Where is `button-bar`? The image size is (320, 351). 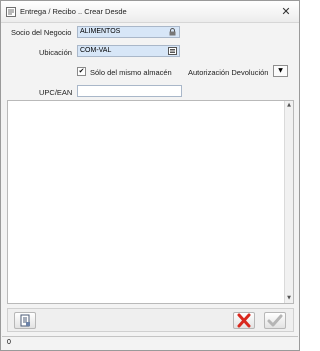 button-bar is located at coordinates (150, 320).